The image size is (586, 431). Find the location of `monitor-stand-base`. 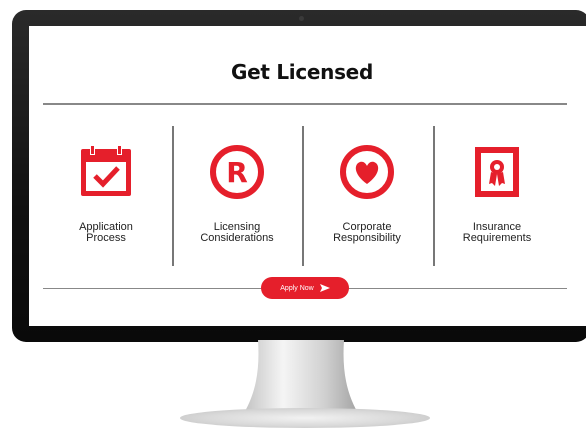

monitor-stand-base is located at coordinates (305, 418).